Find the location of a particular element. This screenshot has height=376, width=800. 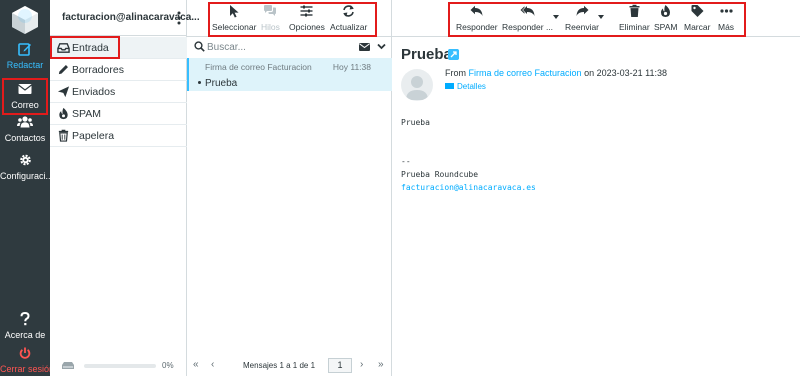

logout-label: Cerrar sesión is located at coordinates (27, 369).